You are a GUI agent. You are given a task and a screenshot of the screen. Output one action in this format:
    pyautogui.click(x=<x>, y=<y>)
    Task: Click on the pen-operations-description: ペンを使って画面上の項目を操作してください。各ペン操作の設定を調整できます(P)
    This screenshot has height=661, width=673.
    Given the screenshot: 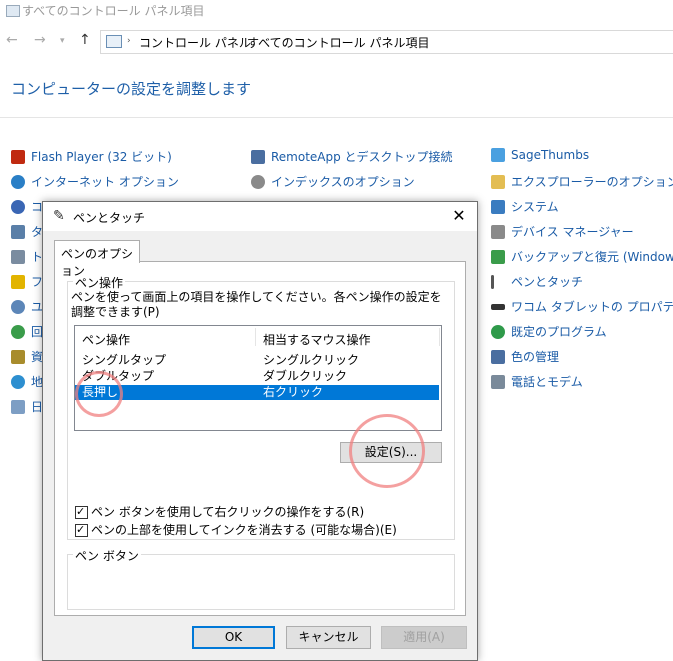 What is the action you would take?
    pyautogui.click(x=256, y=304)
    